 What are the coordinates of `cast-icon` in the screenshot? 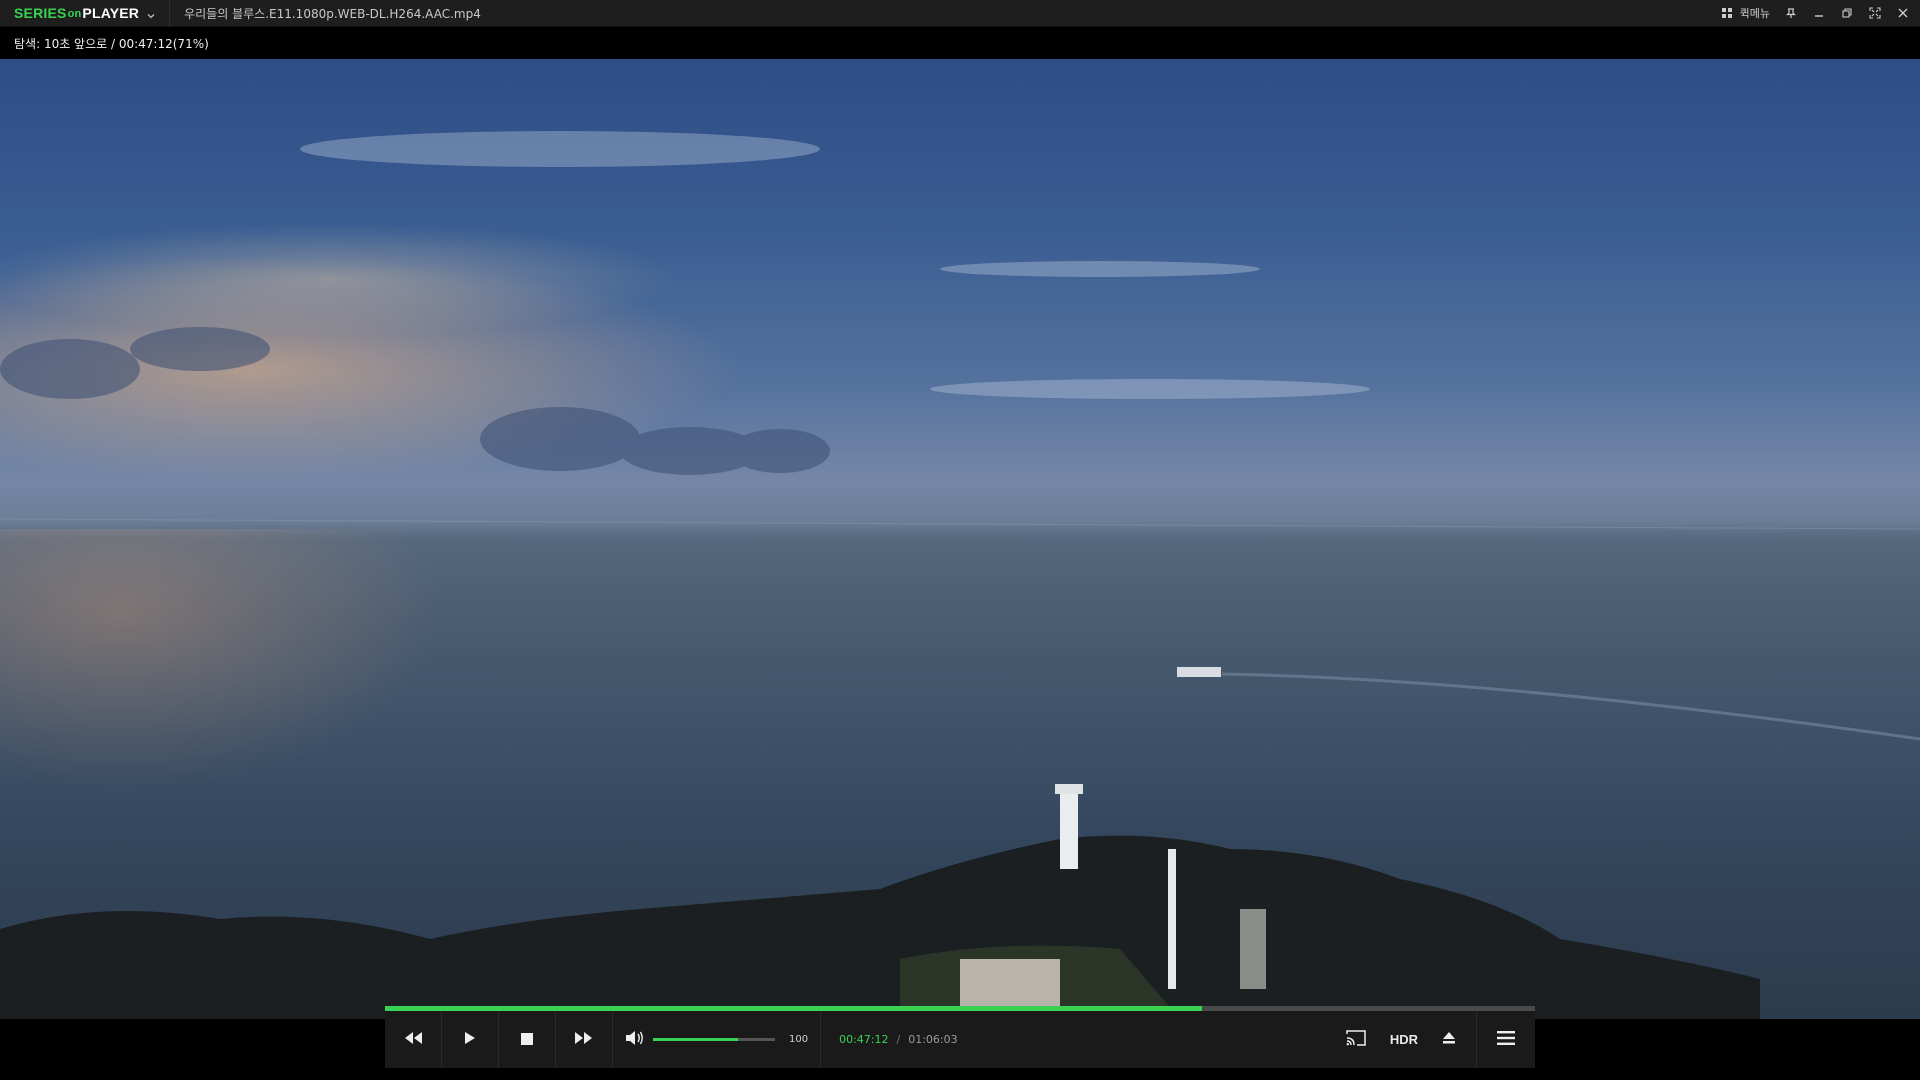 It's located at (1356, 1039).